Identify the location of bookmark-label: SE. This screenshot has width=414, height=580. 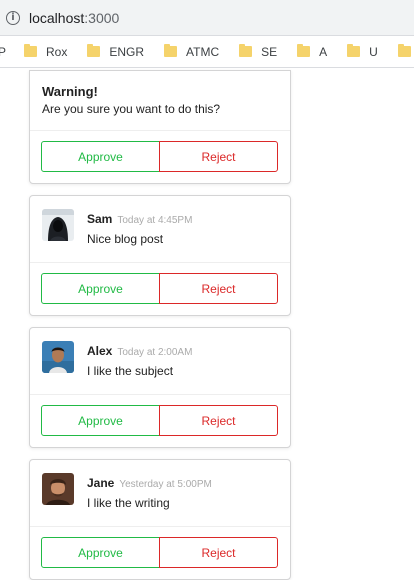
(269, 51).